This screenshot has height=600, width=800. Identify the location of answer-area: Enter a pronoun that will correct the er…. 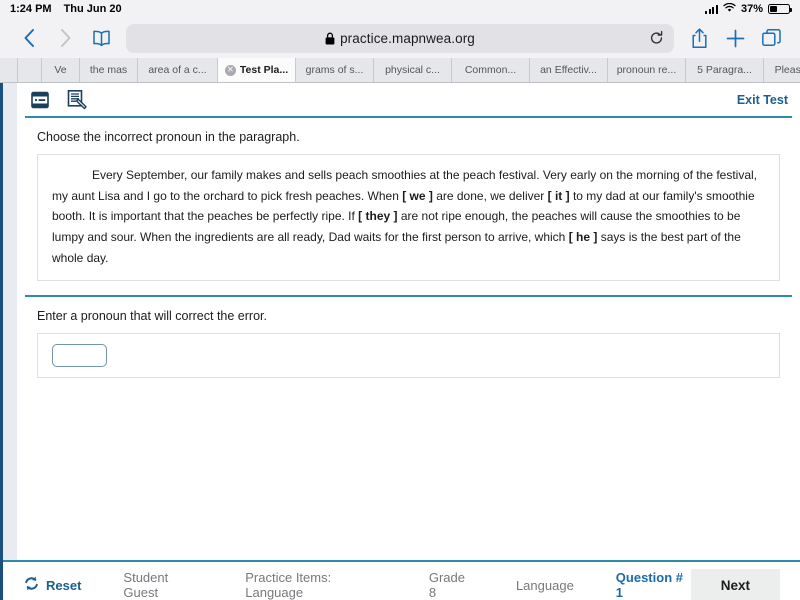
(408, 338).